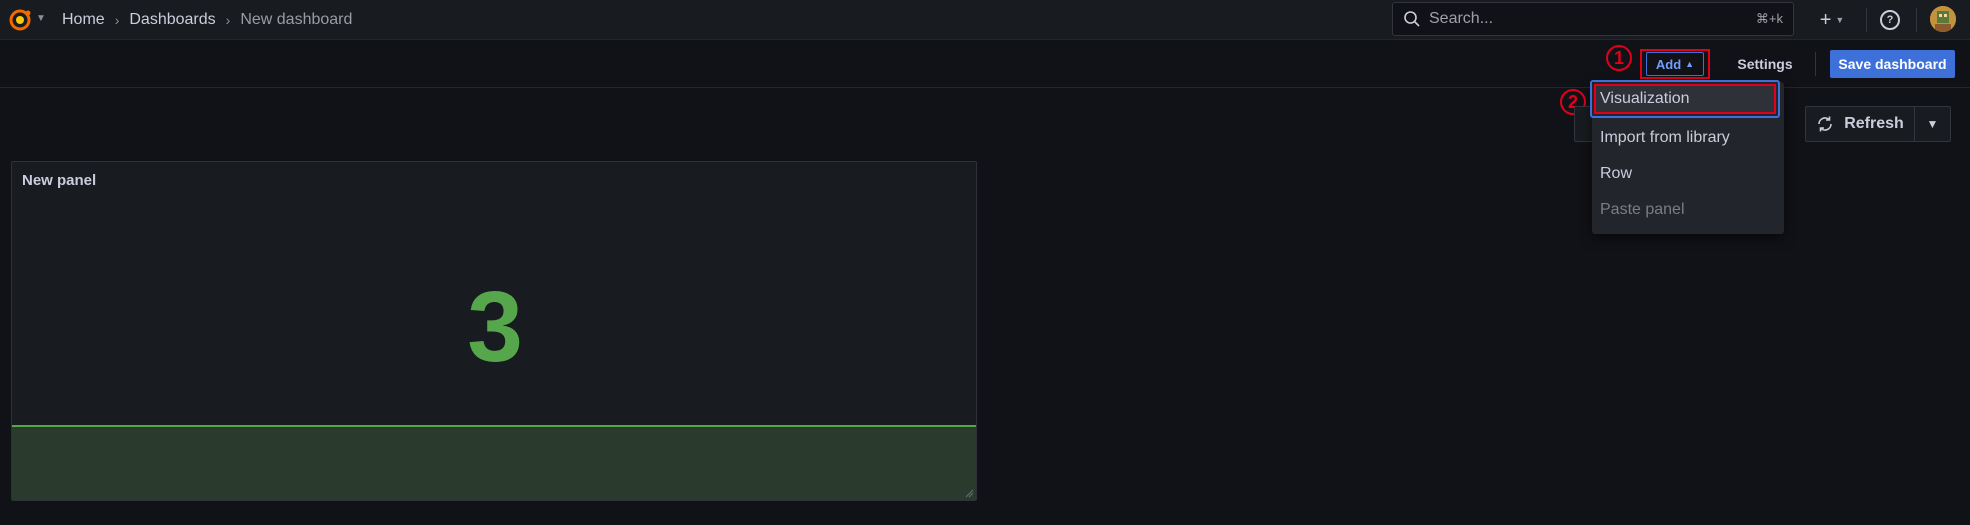 This screenshot has height=525, width=1970. I want to click on menu-item-row: Row, so click(1688, 174).